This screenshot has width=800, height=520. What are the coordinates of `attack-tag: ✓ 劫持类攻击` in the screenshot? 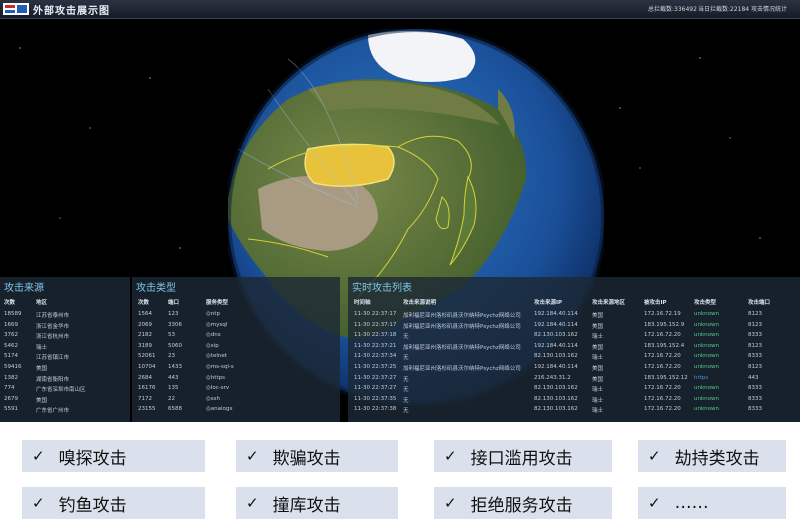 It's located at (712, 456).